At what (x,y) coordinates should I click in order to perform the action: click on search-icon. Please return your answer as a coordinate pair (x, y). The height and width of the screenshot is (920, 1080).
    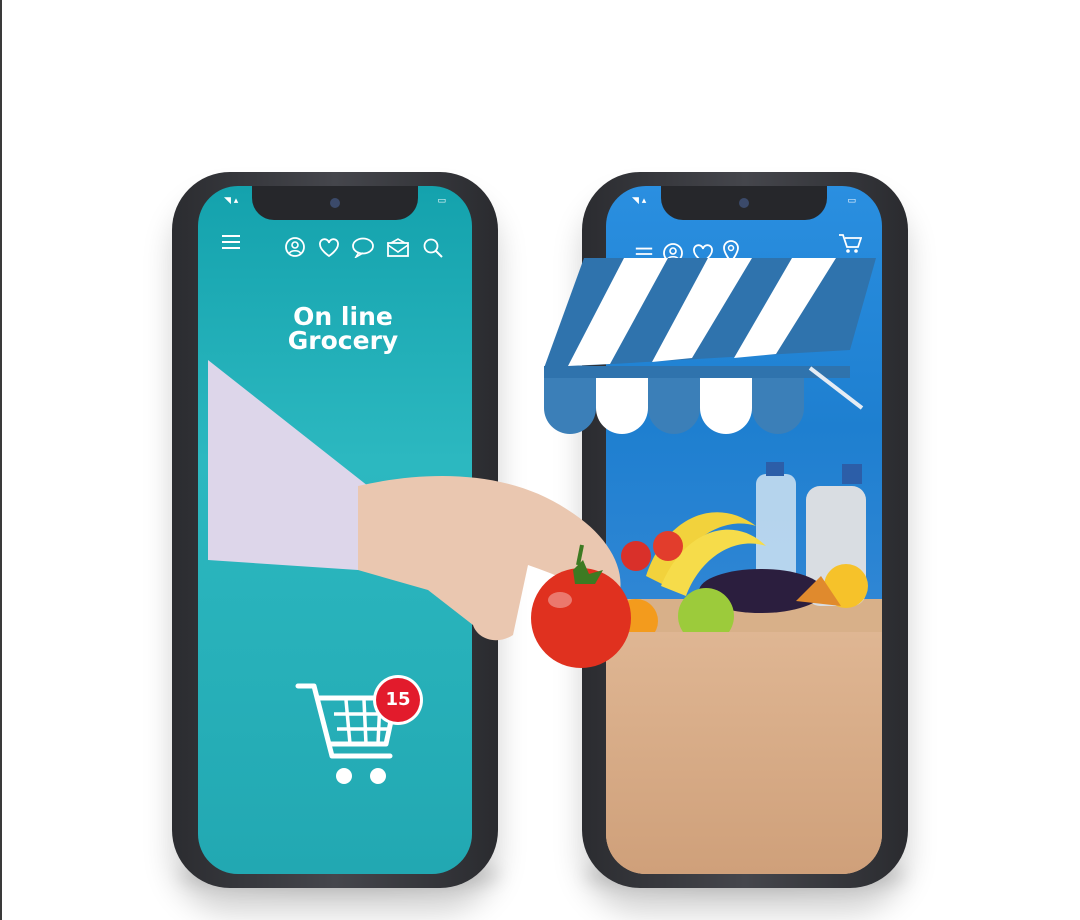
    Looking at the image, I should click on (433, 248).